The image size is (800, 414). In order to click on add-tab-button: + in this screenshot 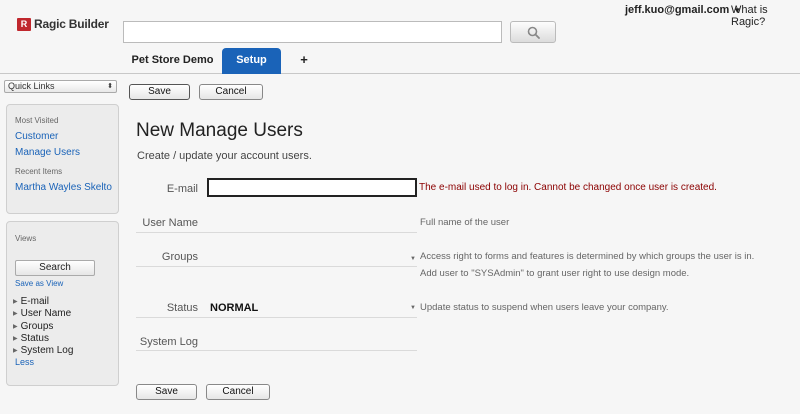, I will do `click(304, 61)`.